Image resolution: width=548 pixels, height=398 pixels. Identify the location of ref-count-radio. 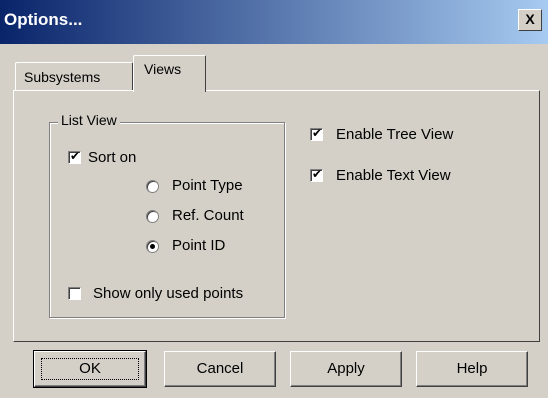
(152, 216).